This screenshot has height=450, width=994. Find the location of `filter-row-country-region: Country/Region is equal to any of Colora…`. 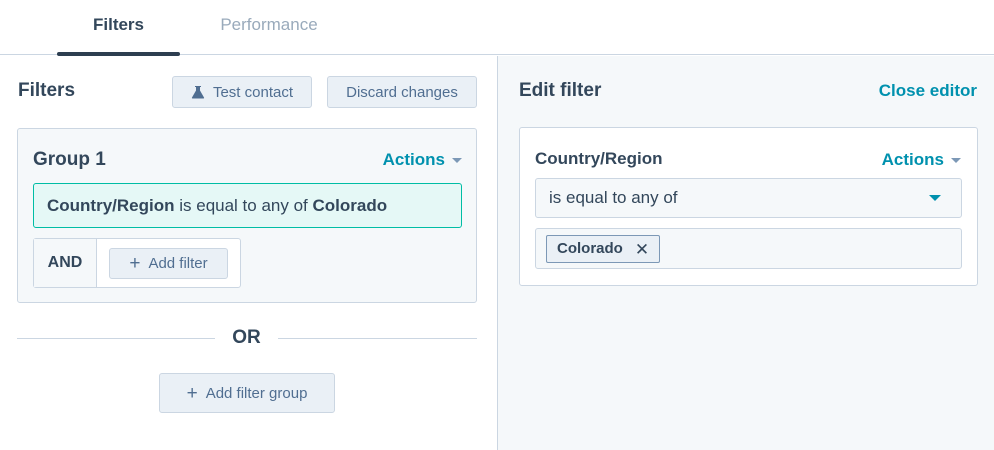

filter-row-country-region: Country/Region is equal to any of Colora… is located at coordinates (247, 205).